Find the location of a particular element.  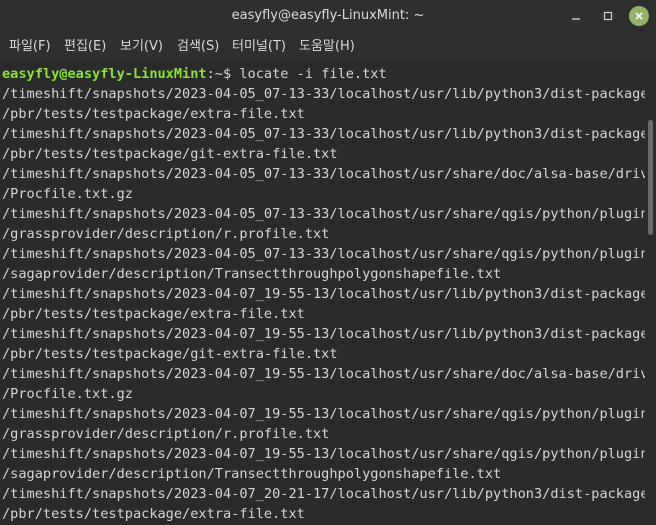

menu-bar: 파일(F) 편집(E) 보기(V) 검색(S) 터미널(T) 도움말(H) is located at coordinates (328, 47).